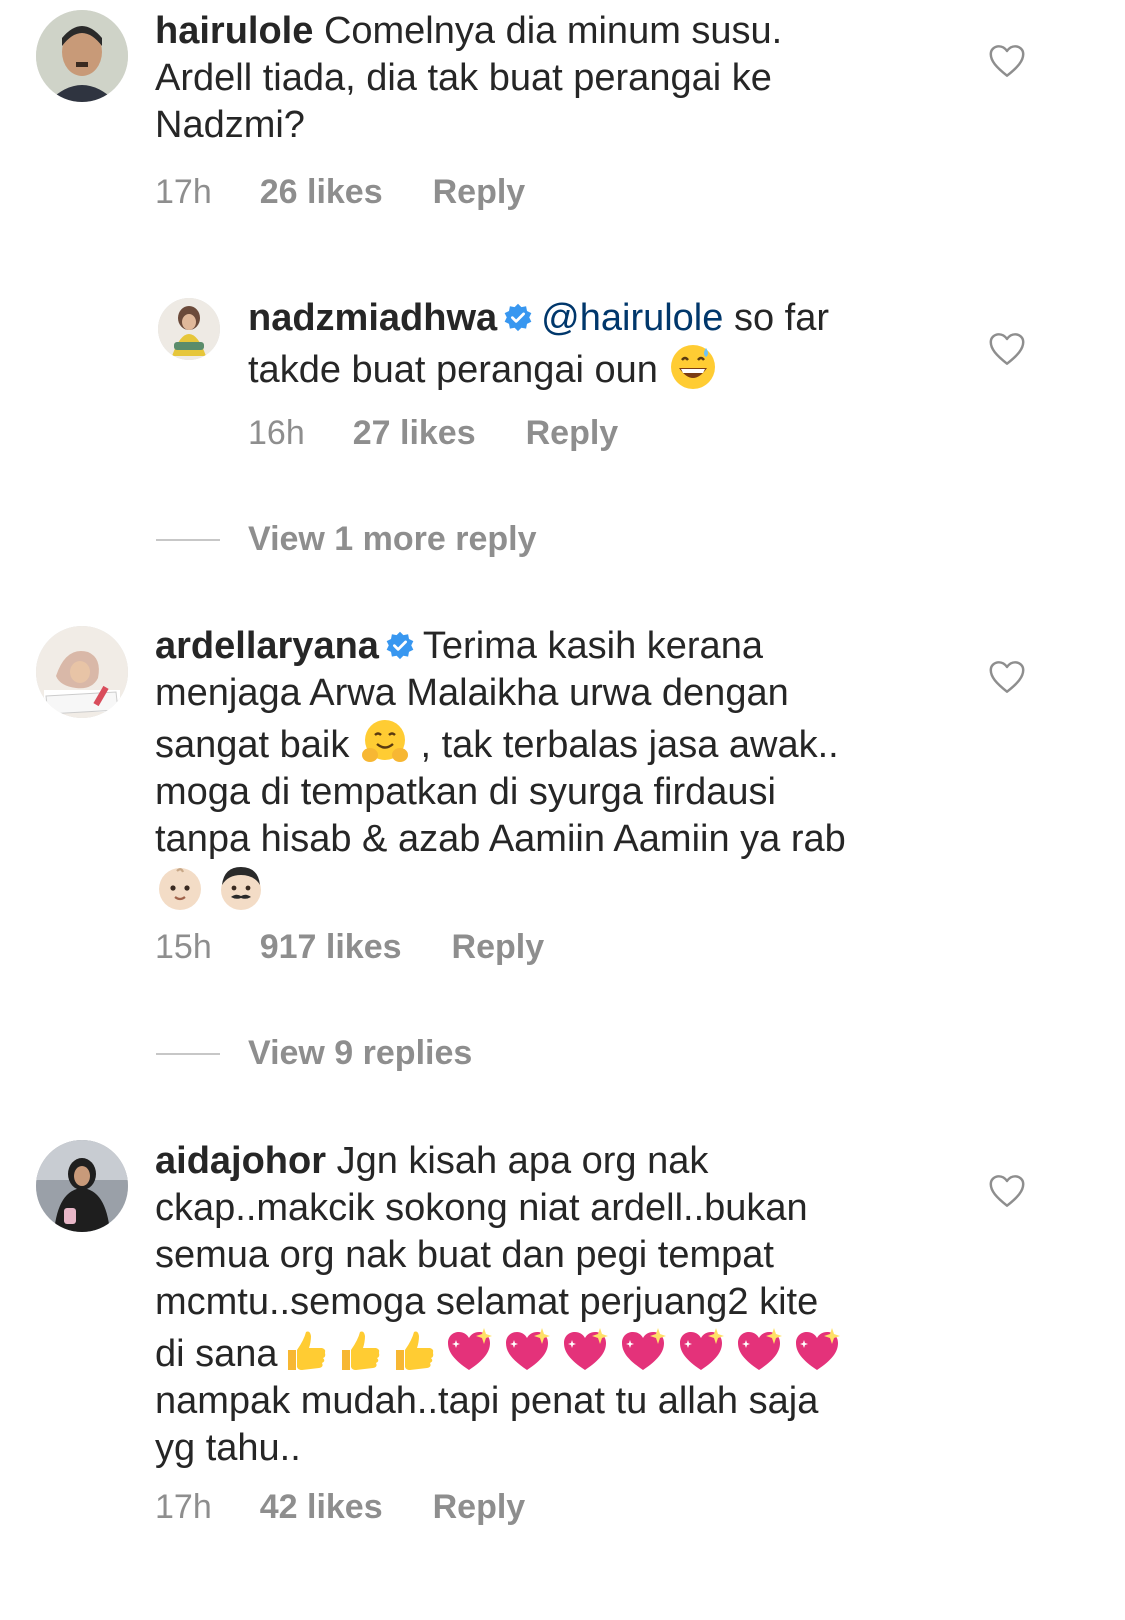  I want to click on comment-text: semua org nak buat dan pegi tempat, so click(464, 1255).